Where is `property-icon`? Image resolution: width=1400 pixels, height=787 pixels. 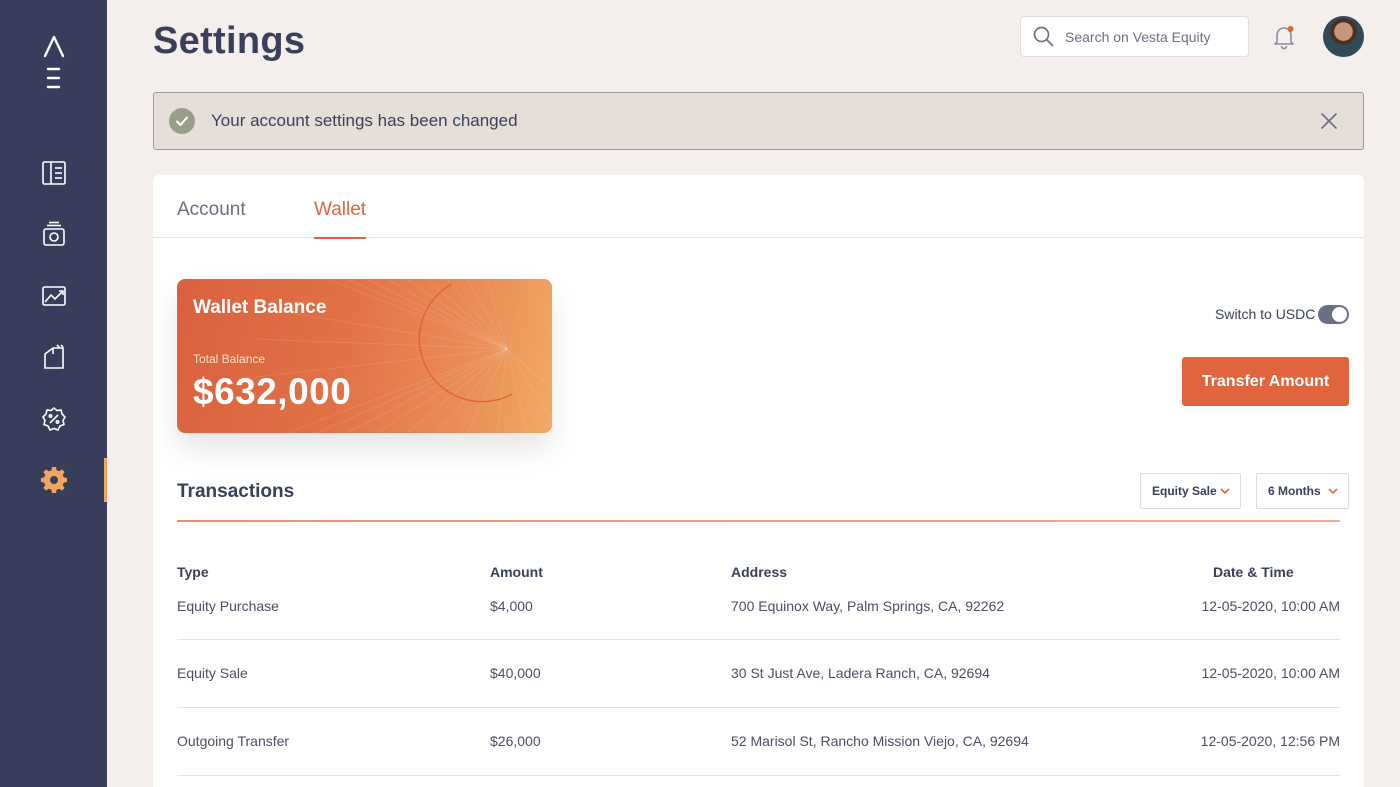
property-icon is located at coordinates (53, 356).